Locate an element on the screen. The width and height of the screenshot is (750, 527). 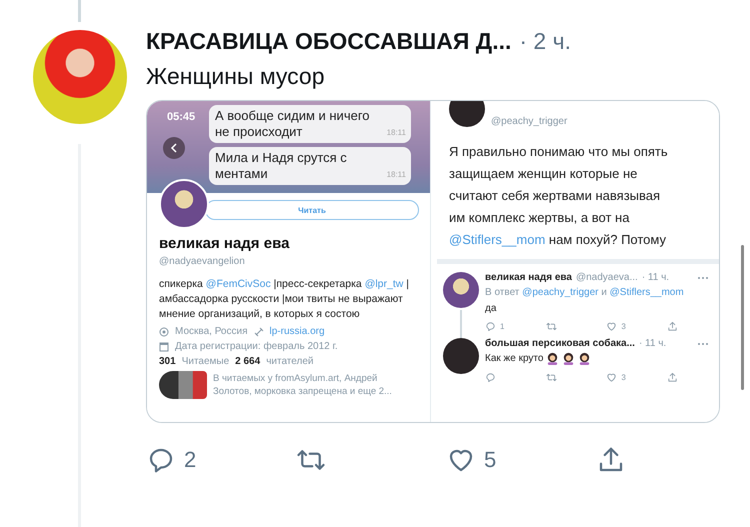
chevron-left-icon is located at coordinates (174, 148).